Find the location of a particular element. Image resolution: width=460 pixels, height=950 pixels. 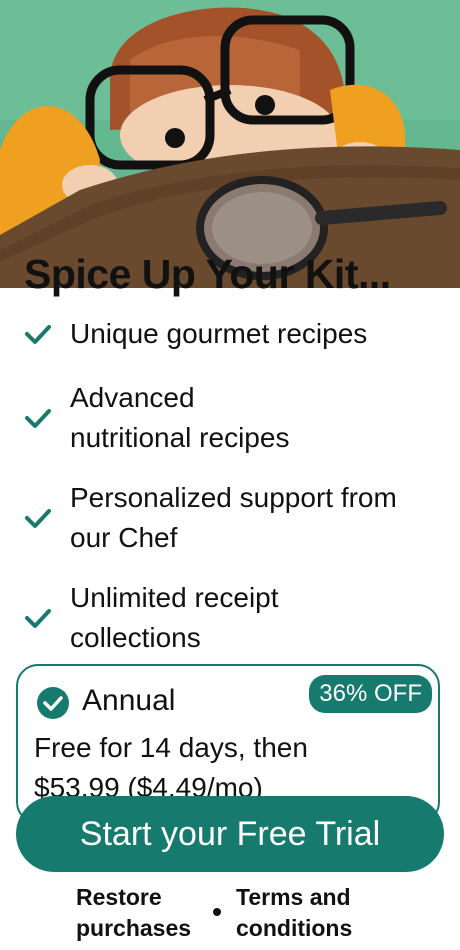

feature-text: Unlimited receipt collections is located at coordinates (174, 617).